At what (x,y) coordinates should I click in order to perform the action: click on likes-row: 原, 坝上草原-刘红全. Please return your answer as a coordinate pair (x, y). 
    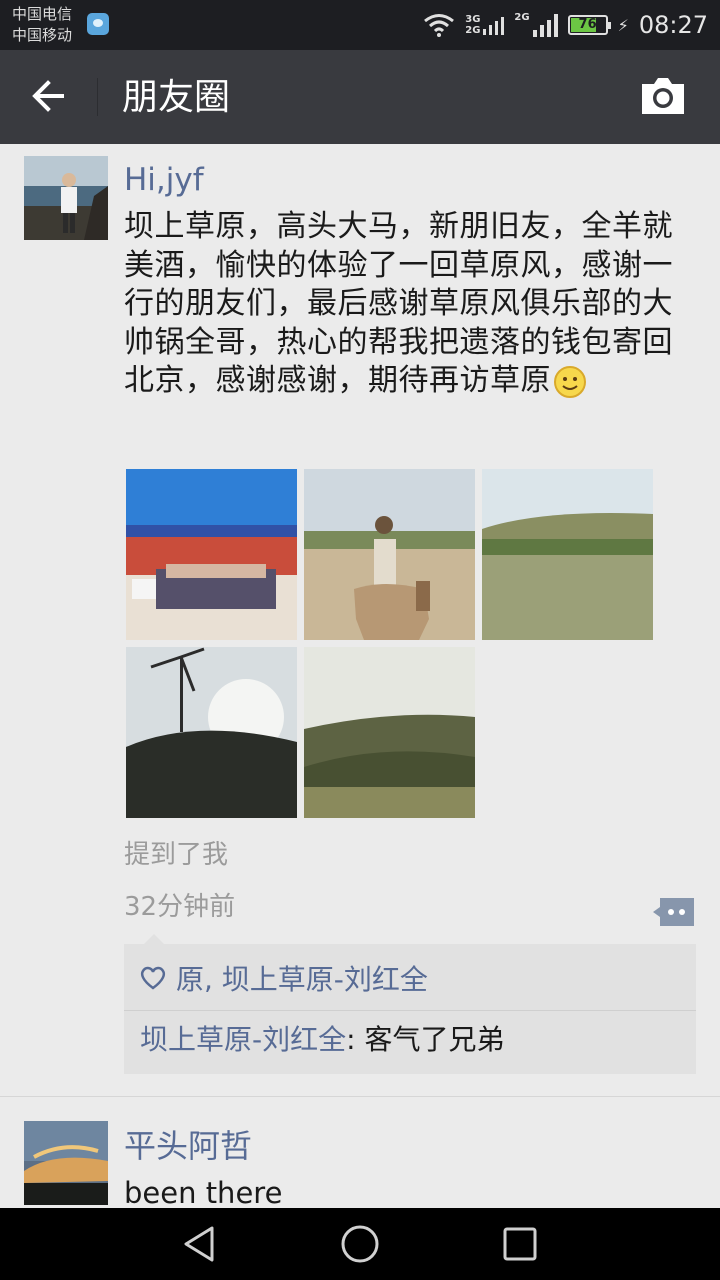
    Looking at the image, I should click on (284, 978).